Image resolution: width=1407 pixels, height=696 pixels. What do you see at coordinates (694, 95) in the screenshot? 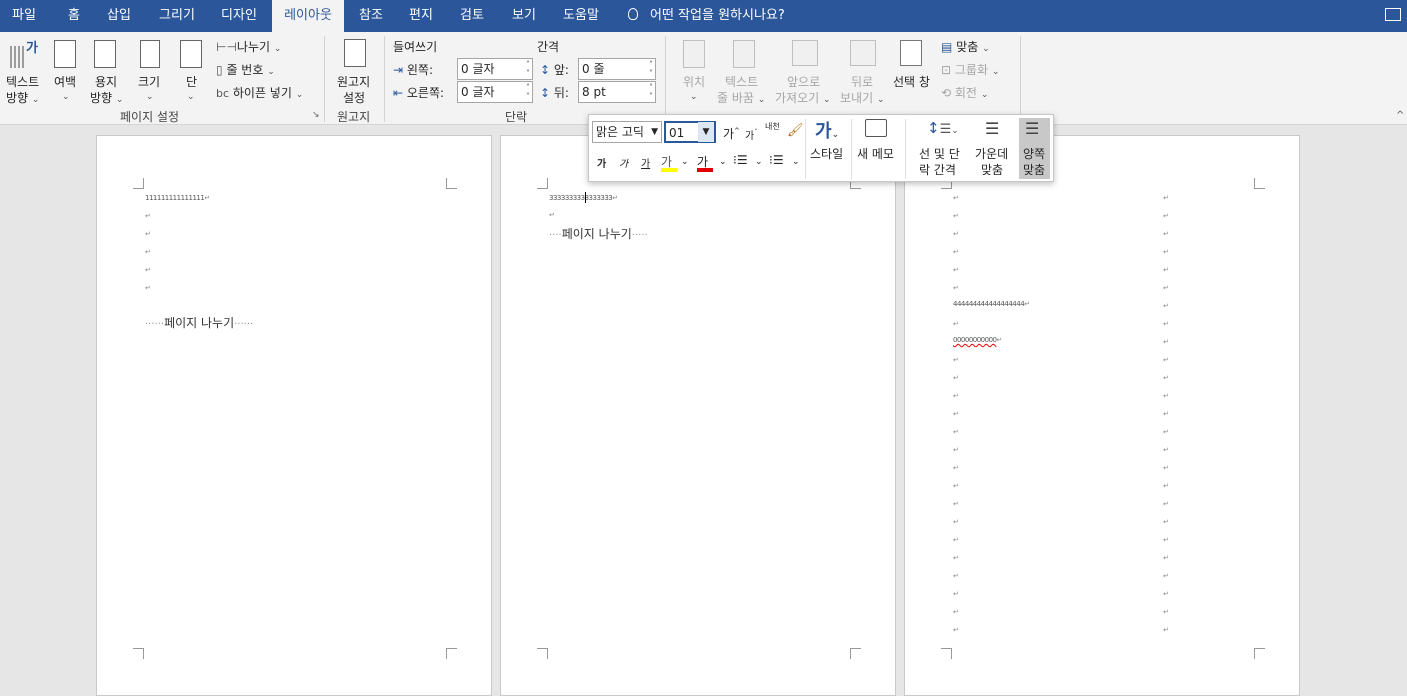
I see `position-dropdown-icon: ⌄` at bounding box center [694, 95].